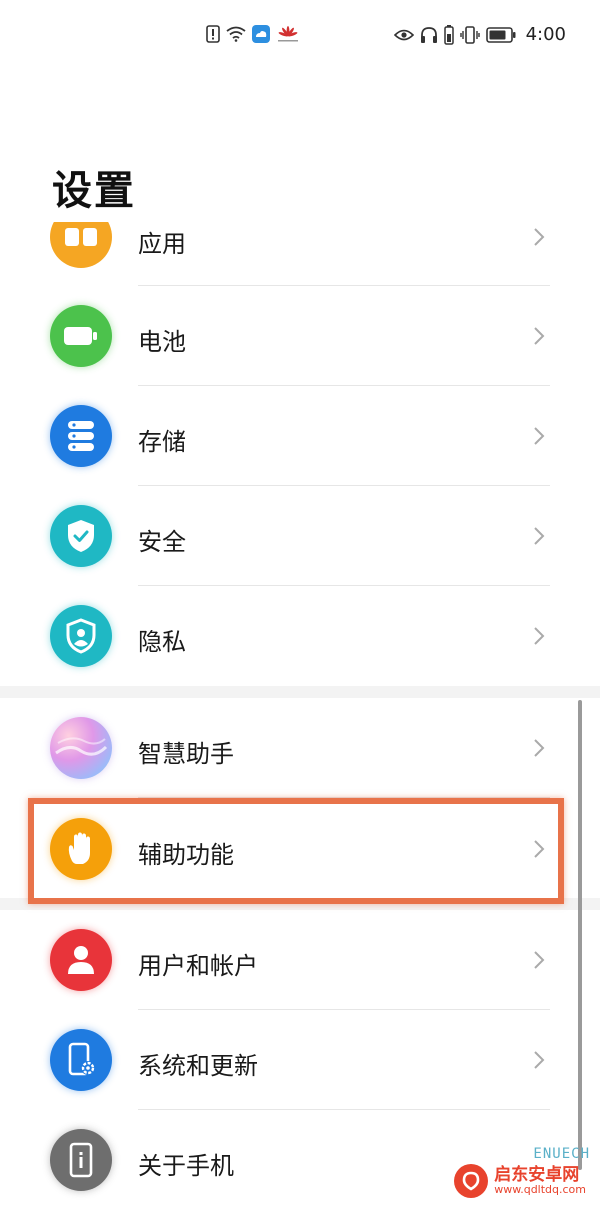 This screenshot has height=1210, width=600. What do you see at coordinates (300, 436) in the screenshot?
I see `settings-item-storage: 存储` at bounding box center [300, 436].